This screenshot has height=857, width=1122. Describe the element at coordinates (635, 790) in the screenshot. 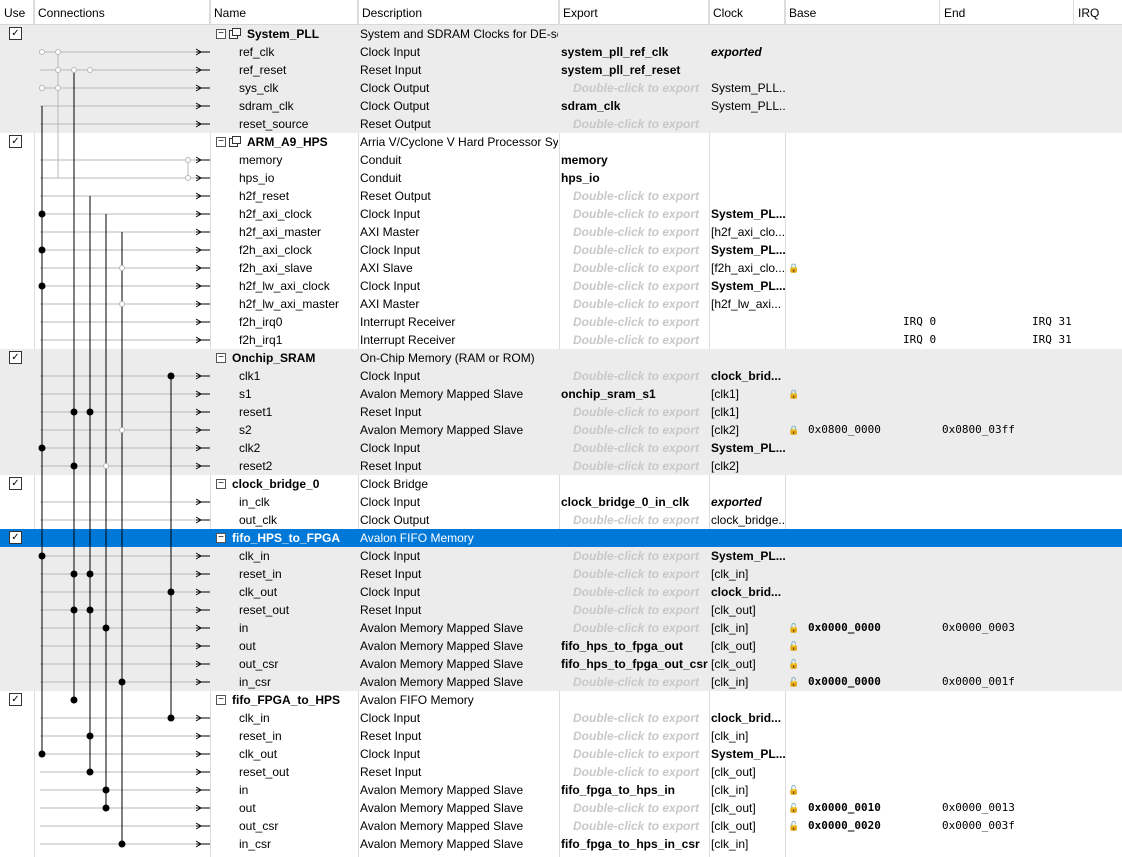

I see `export-name: fifo_fpga_to_hps_in` at that location.